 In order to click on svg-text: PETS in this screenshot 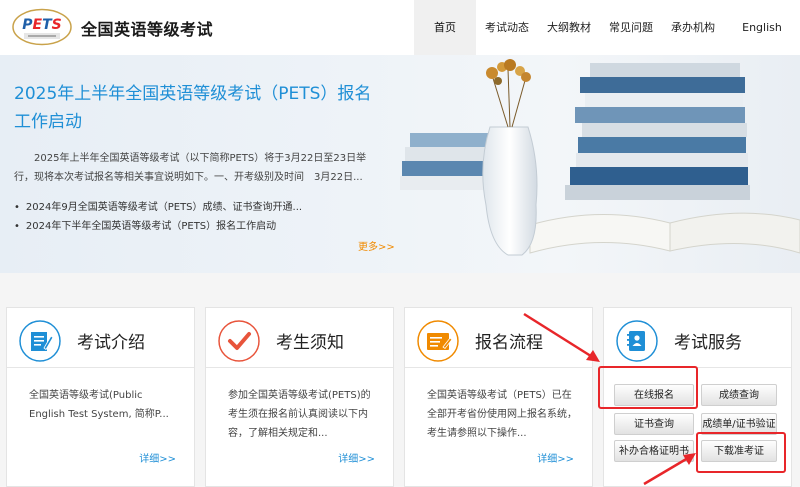, I will do `click(42, 25)`.